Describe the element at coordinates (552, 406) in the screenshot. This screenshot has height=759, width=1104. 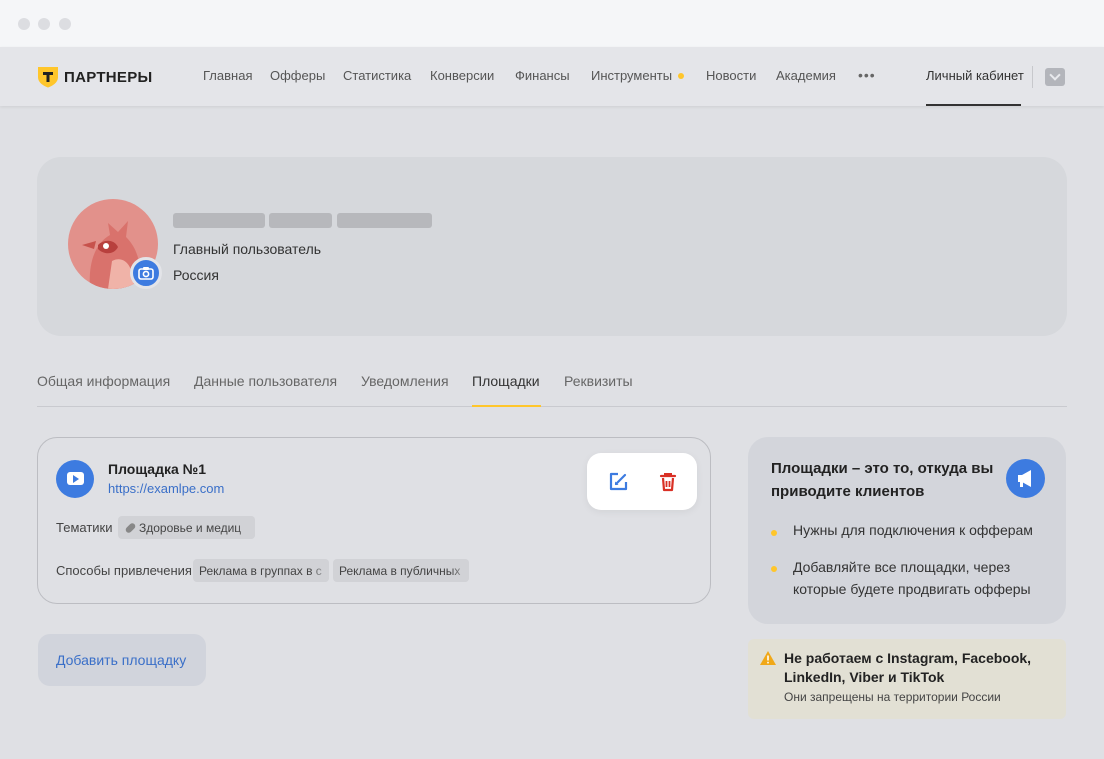
I see `tabs-divider` at that location.